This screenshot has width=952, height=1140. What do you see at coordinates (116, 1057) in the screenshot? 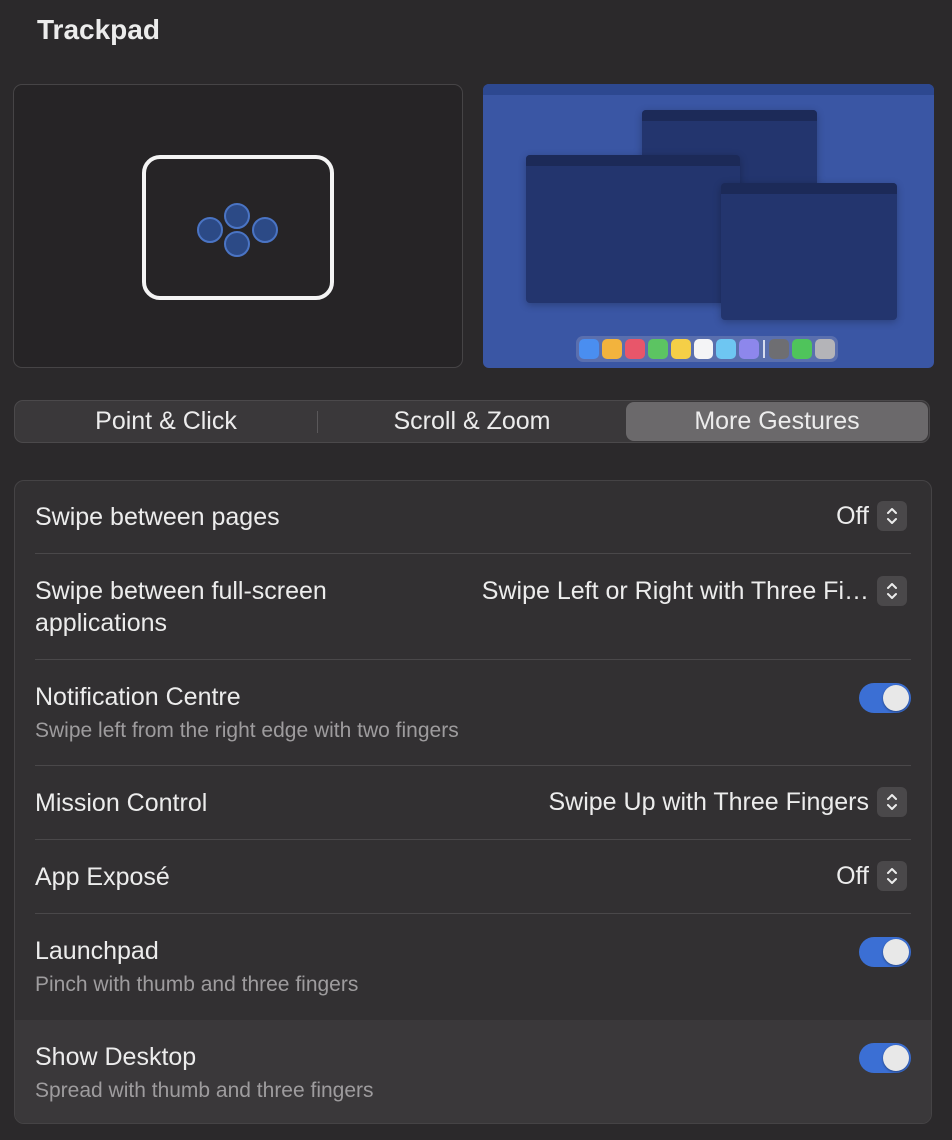
I see `show-desktop-label: Show Desktop` at bounding box center [116, 1057].